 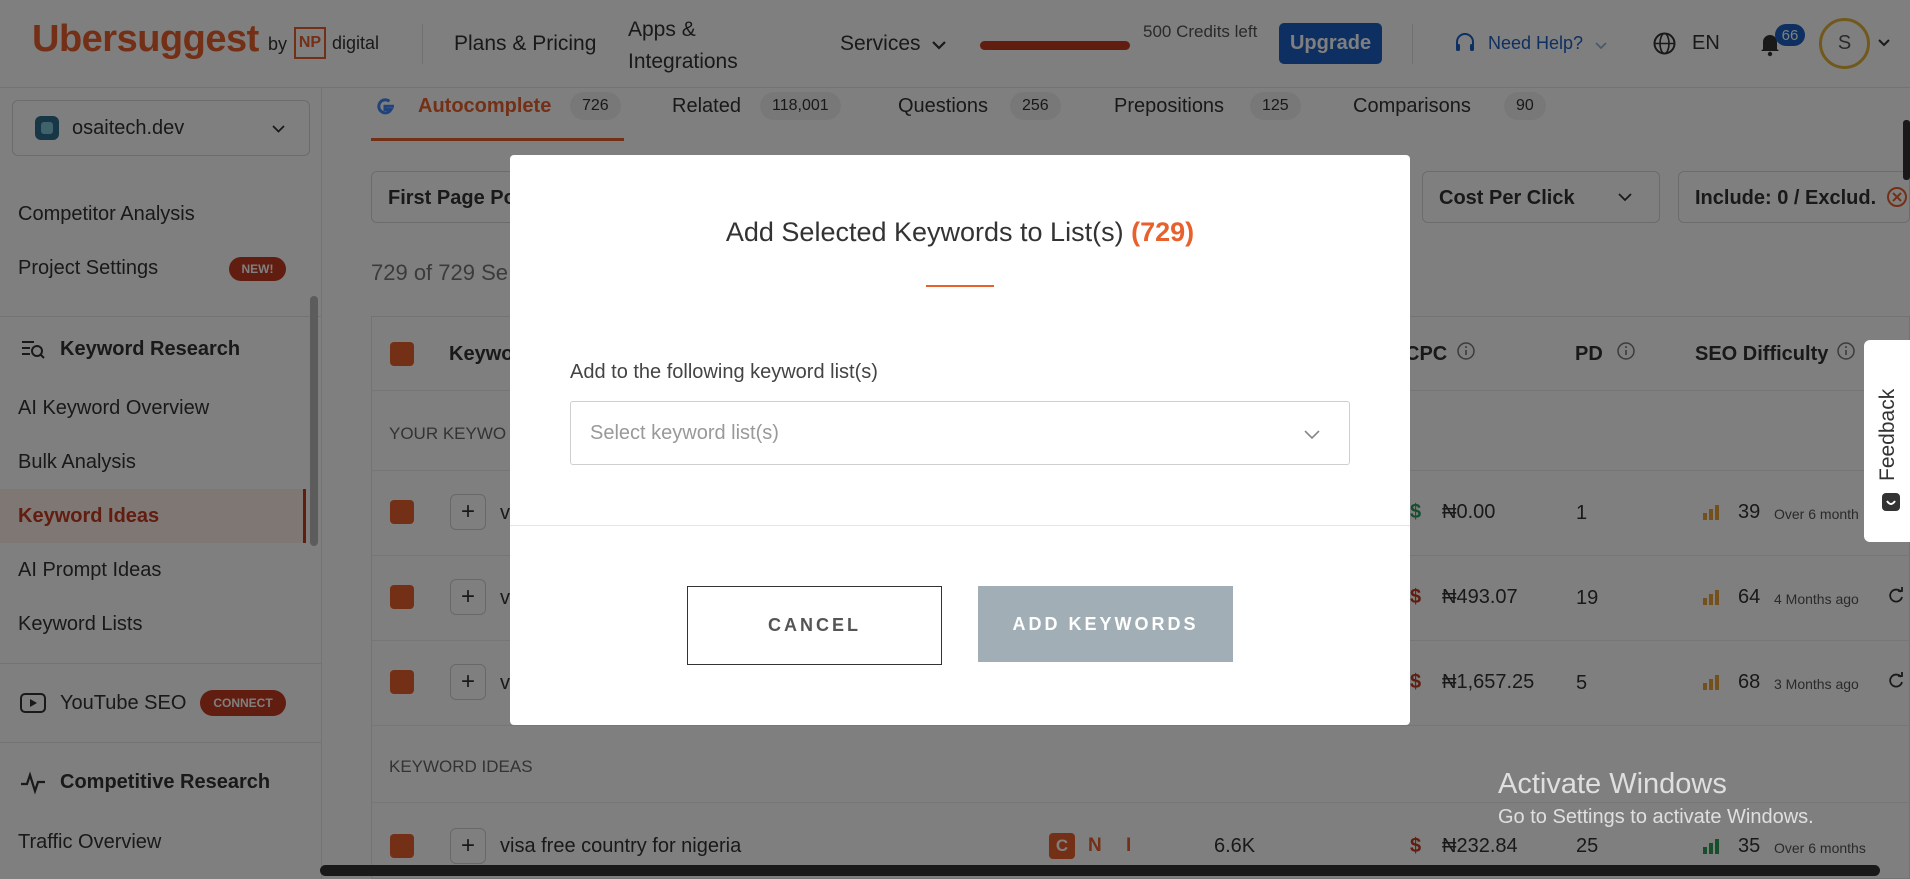 What do you see at coordinates (924, 232) in the screenshot?
I see `modal-title-text: Add Selected Keywords to List(s)` at bounding box center [924, 232].